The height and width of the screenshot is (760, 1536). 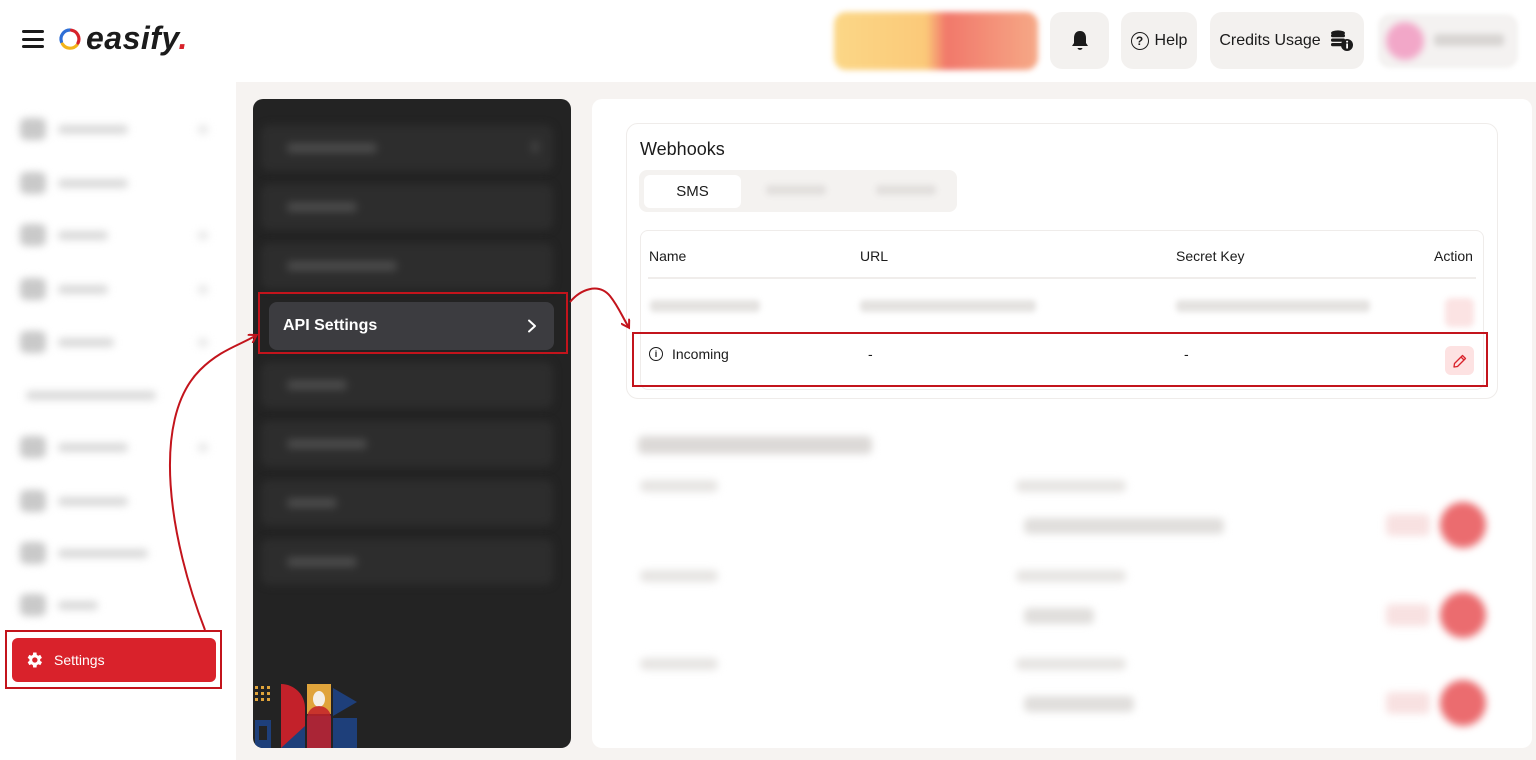 I want to click on incoming-url: -, so click(x=870, y=354).